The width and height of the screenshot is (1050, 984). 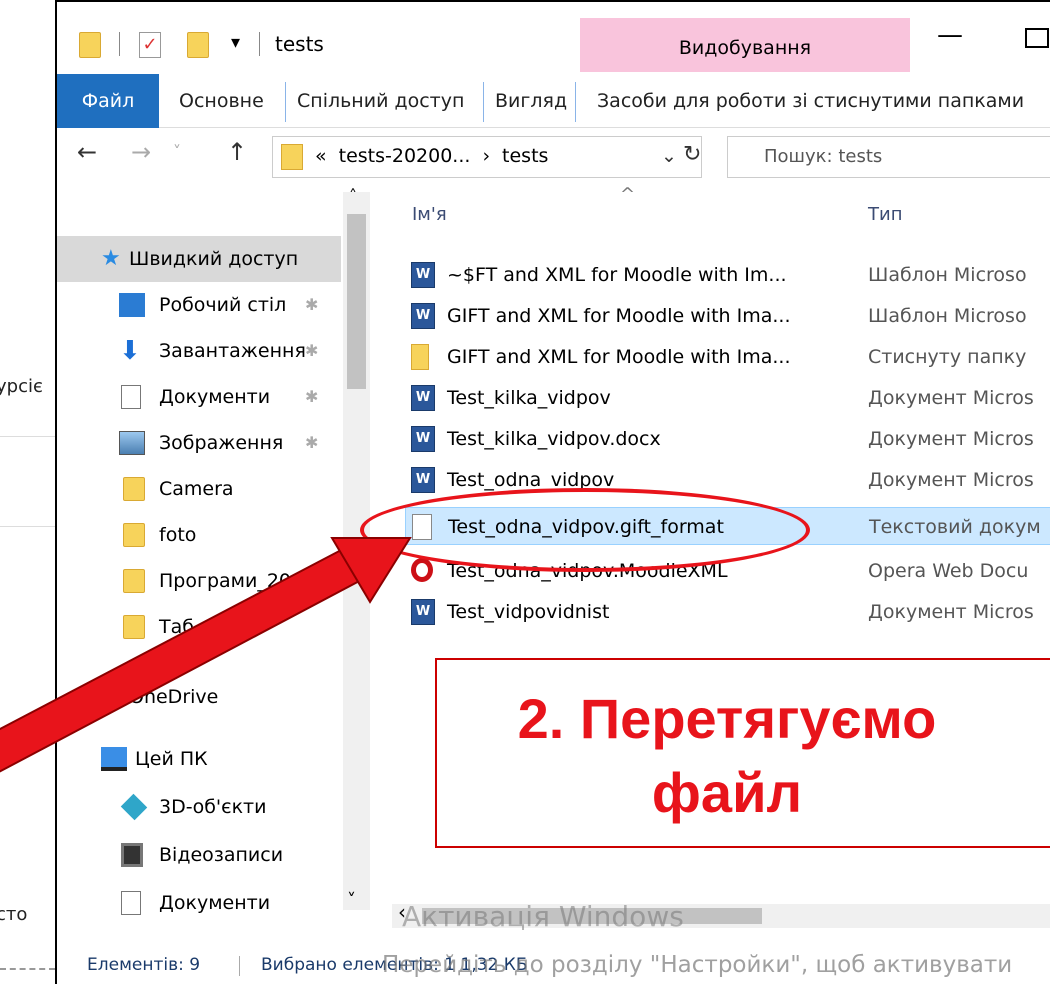 I want to click on background-text-fragment: сто, so click(x=14, y=914).